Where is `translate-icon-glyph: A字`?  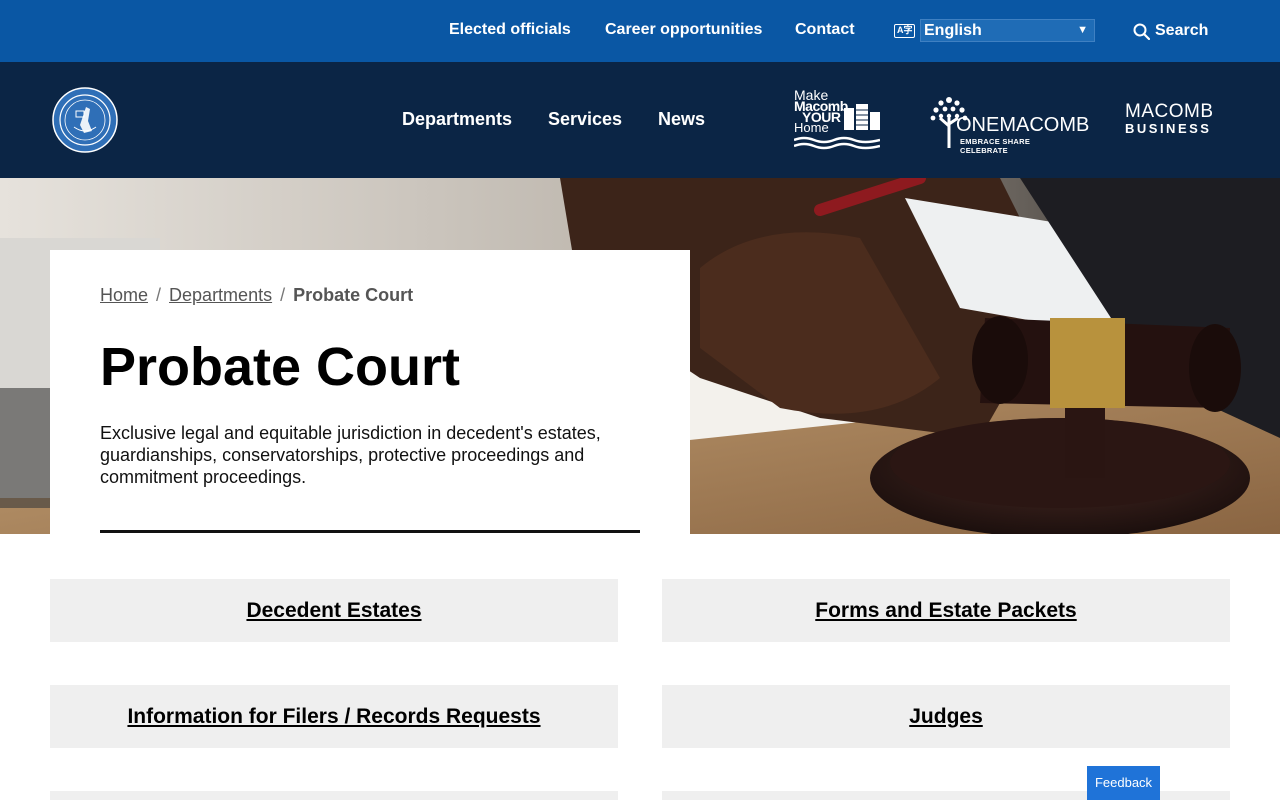 translate-icon-glyph: A字 is located at coordinates (905, 30).